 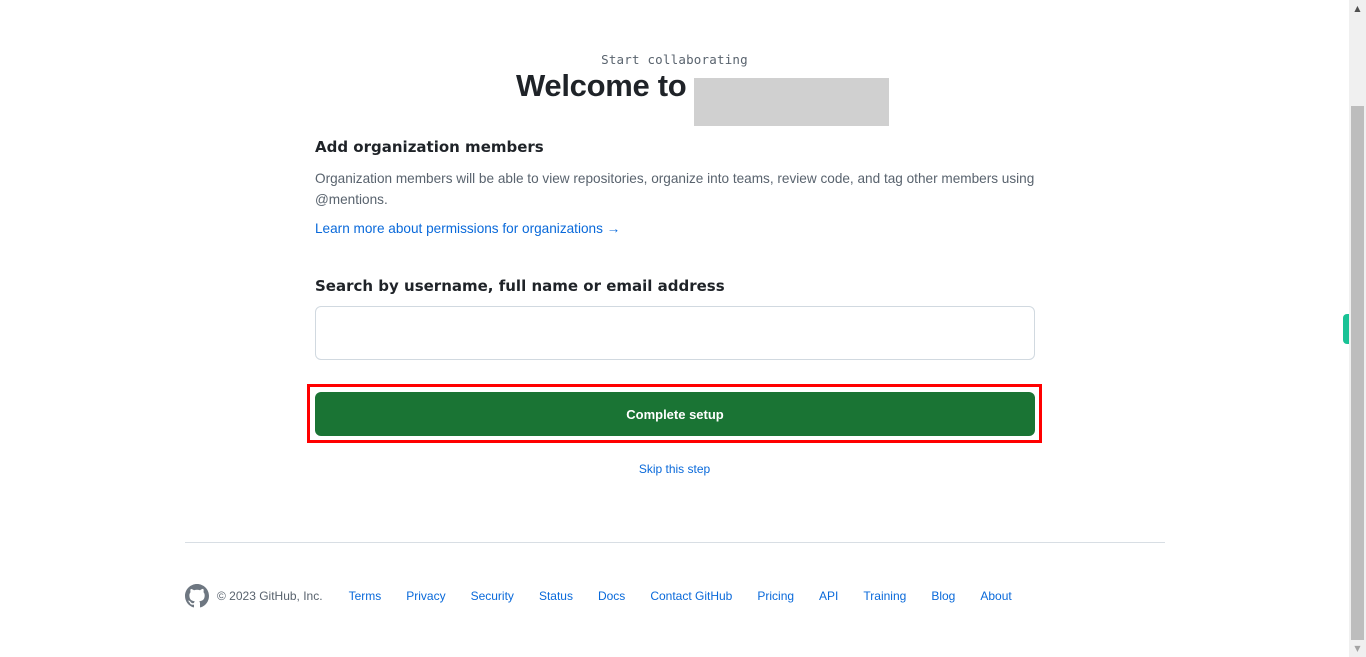 I want to click on footer-link-about: About, so click(x=995, y=596).